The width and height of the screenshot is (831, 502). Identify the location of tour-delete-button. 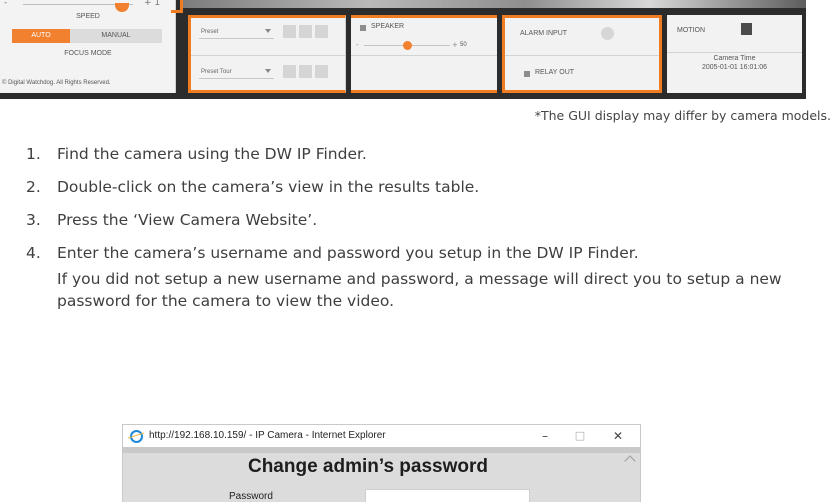
(289, 71).